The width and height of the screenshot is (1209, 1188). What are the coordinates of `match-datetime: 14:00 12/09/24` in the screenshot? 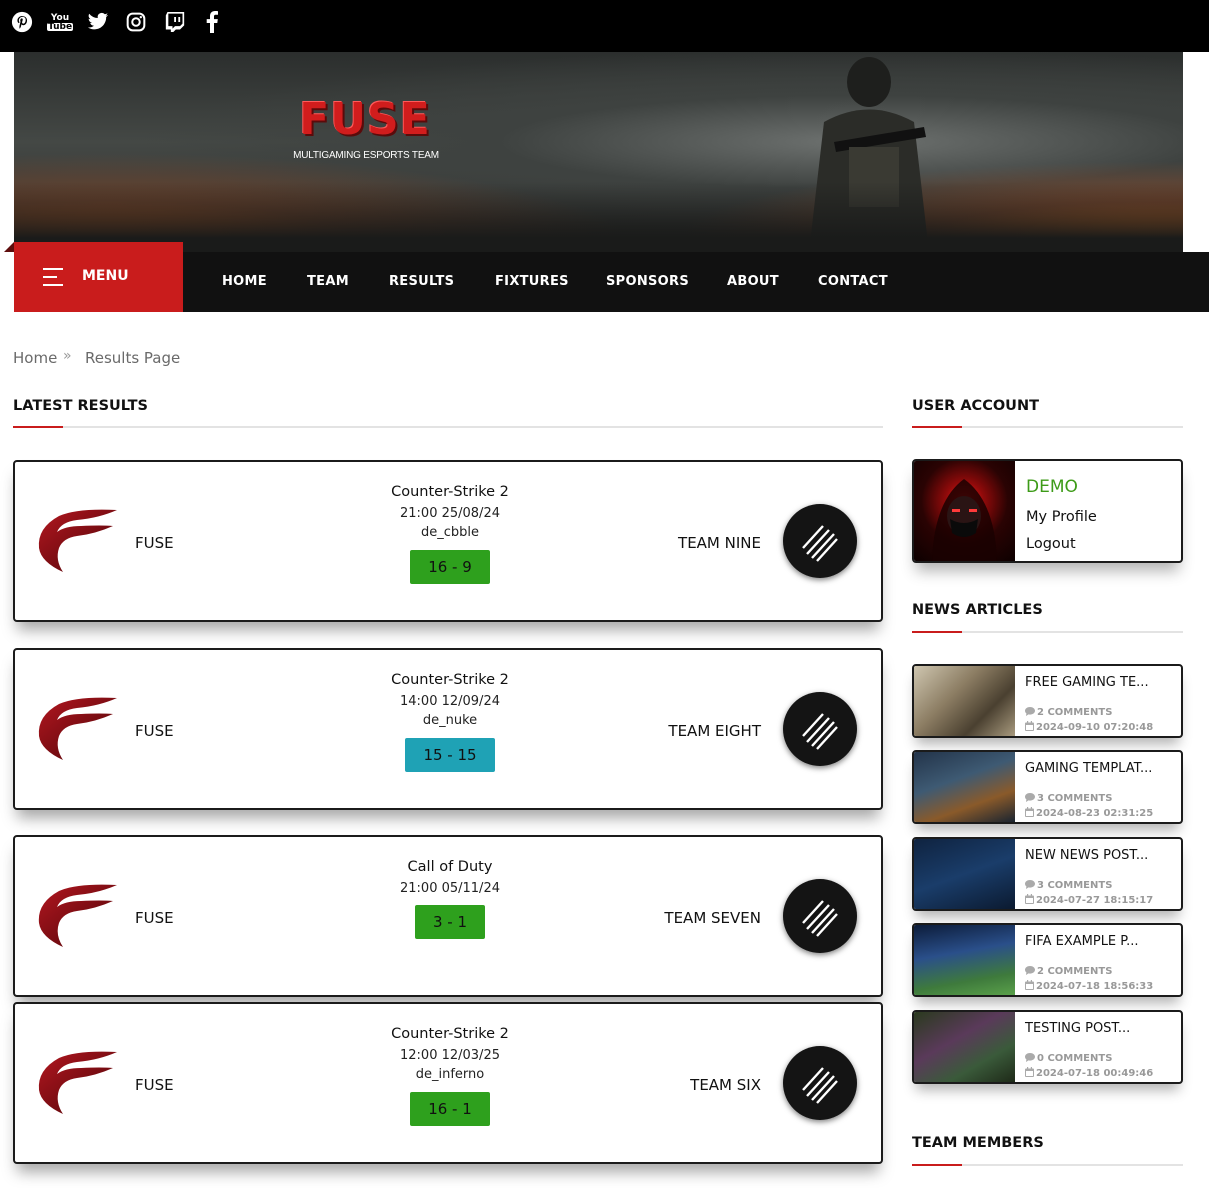 It's located at (450, 701).